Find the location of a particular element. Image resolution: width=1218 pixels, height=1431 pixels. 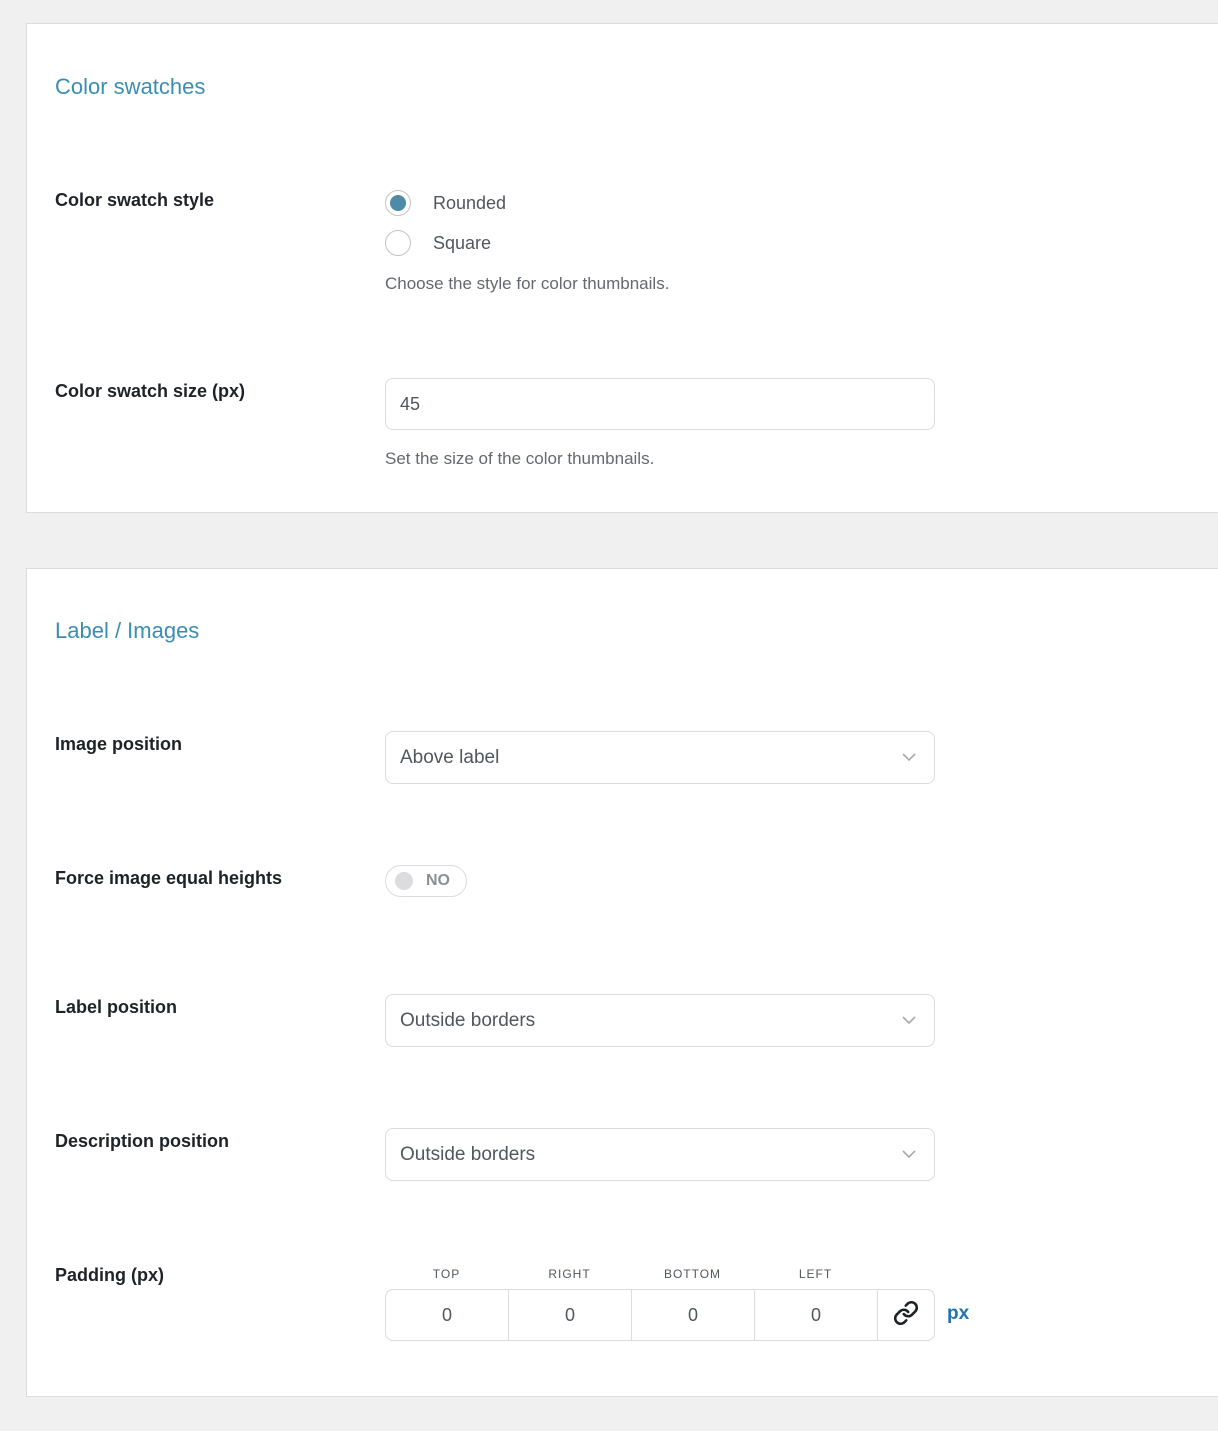

description-position-value: Outside borders is located at coordinates (468, 1154).